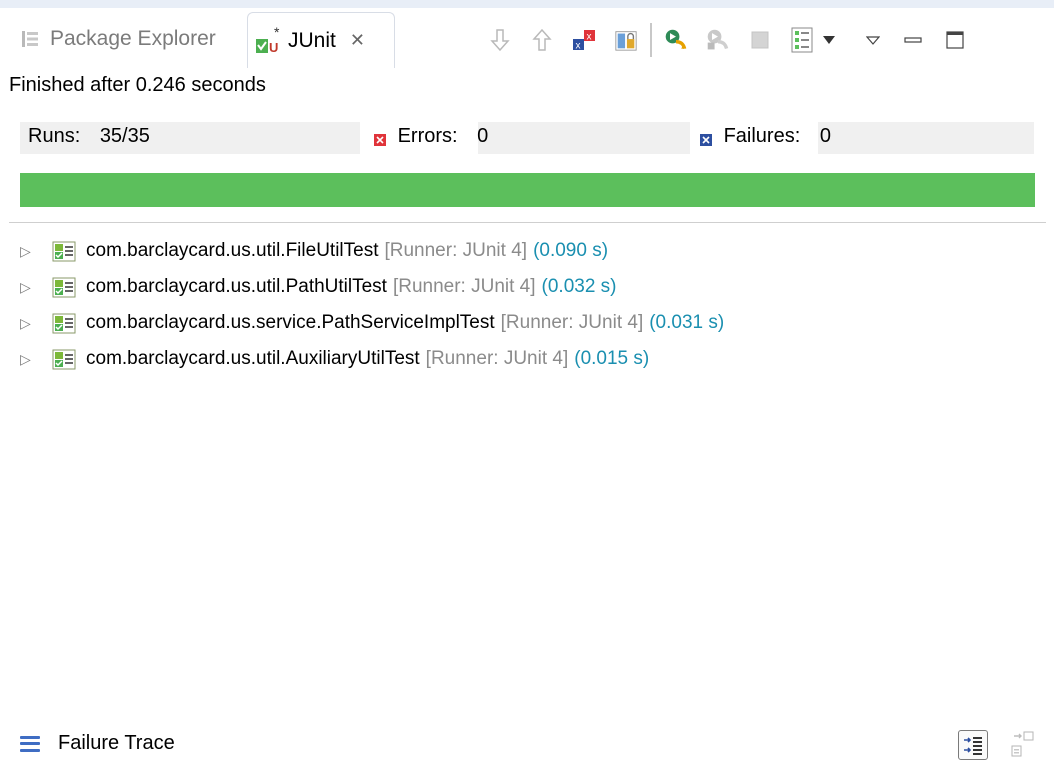 The width and height of the screenshot is (1054, 766). I want to click on failure-trace-label: Failure Trace, so click(116, 743).